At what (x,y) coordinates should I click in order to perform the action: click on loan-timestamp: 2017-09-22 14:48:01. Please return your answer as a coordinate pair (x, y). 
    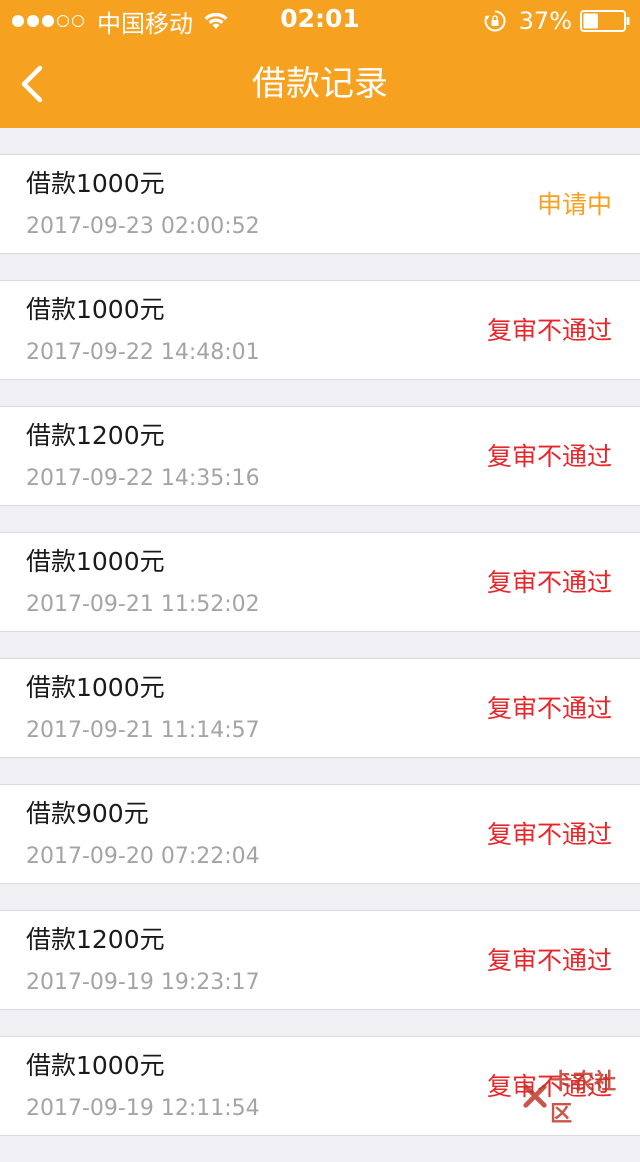
    Looking at the image, I should click on (143, 352).